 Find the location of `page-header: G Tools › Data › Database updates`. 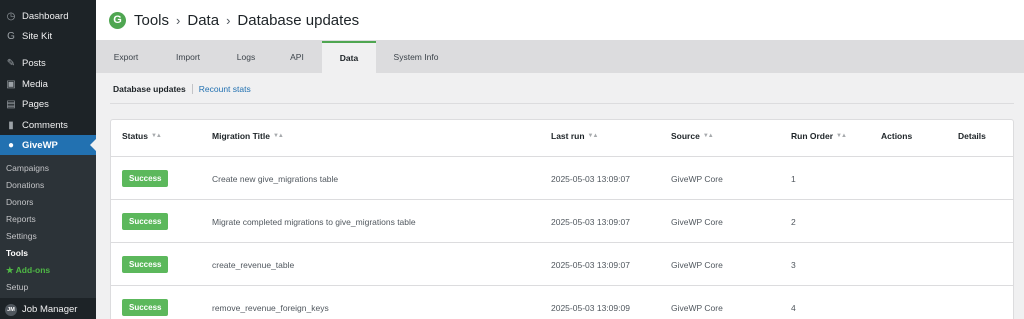

page-header: G Tools › Data › Database updates is located at coordinates (560, 20).